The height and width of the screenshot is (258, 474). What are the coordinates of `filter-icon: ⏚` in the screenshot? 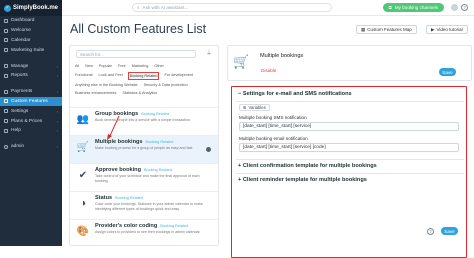 It's located at (209, 54).